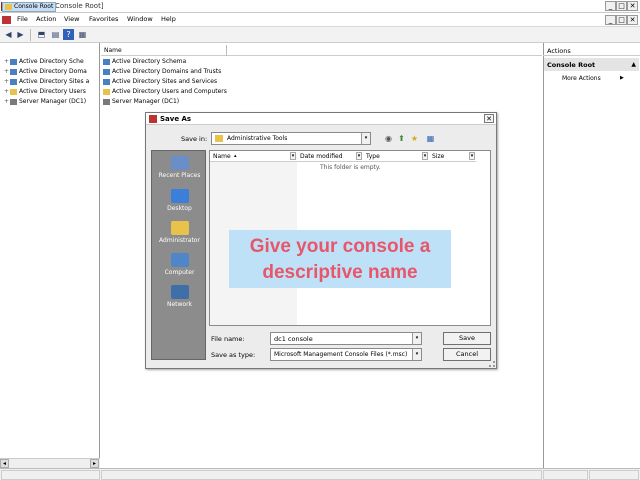 This screenshot has height=480, width=640. Describe the element at coordinates (233, 355) in the screenshot. I see `save-as-type-label: Save as type:` at that location.